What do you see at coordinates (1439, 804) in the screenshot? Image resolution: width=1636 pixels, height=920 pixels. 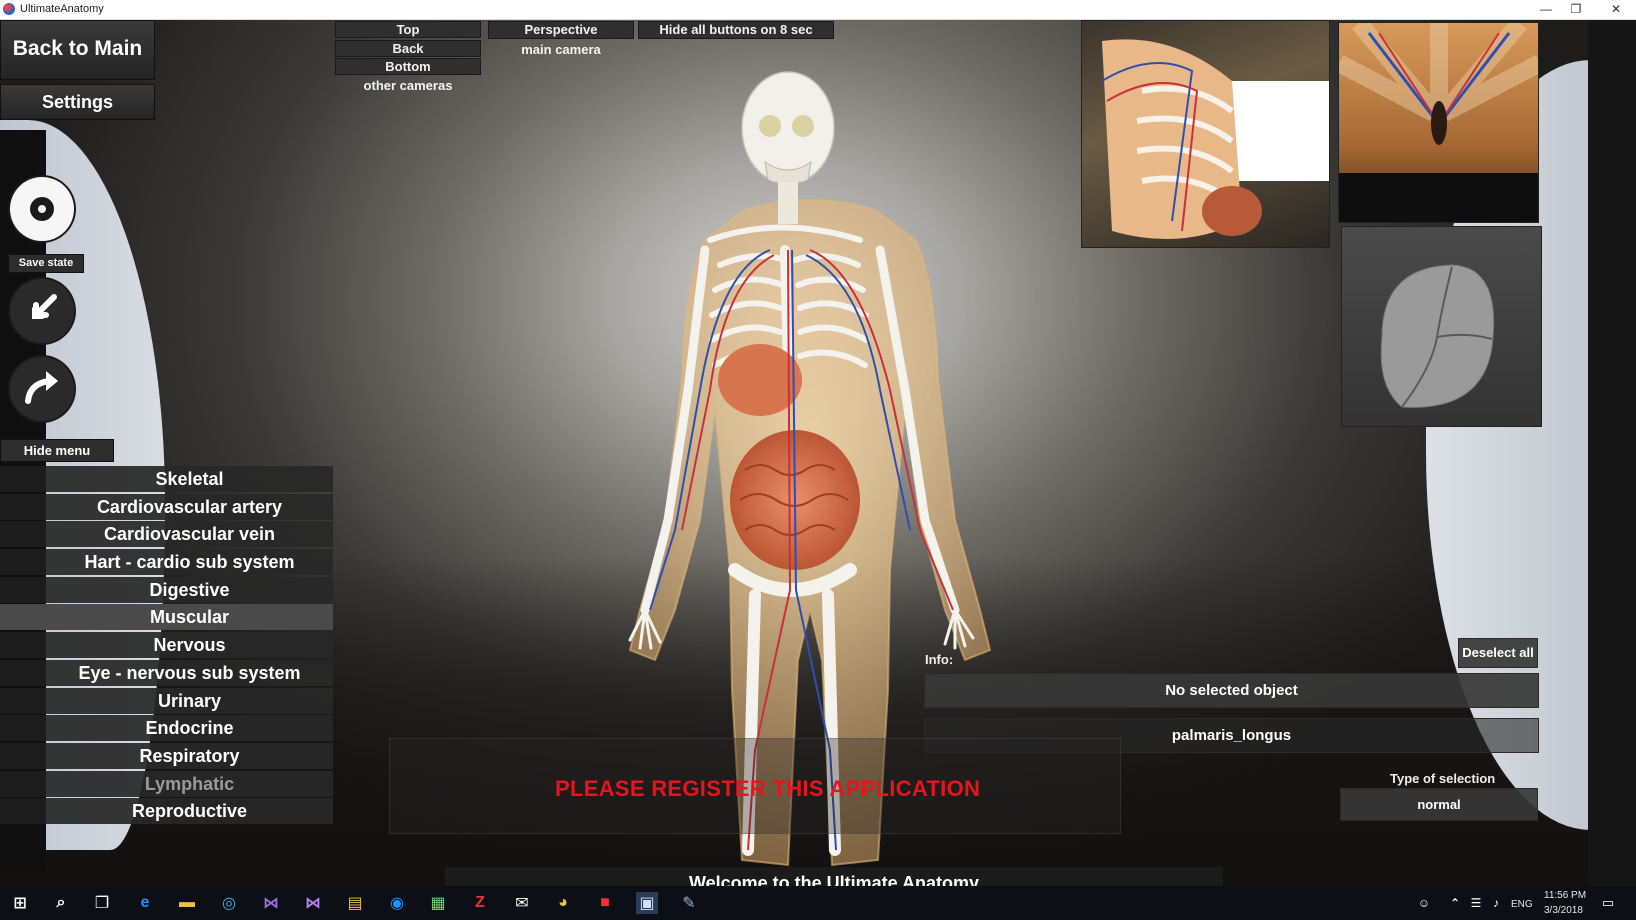 I see `selection-type-select: normal` at bounding box center [1439, 804].